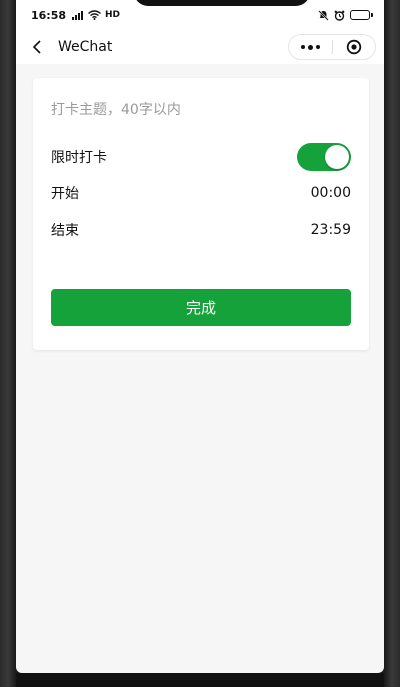 This screenshot has width=400, height=687. I want to click on more-icon, so click(310, 47).